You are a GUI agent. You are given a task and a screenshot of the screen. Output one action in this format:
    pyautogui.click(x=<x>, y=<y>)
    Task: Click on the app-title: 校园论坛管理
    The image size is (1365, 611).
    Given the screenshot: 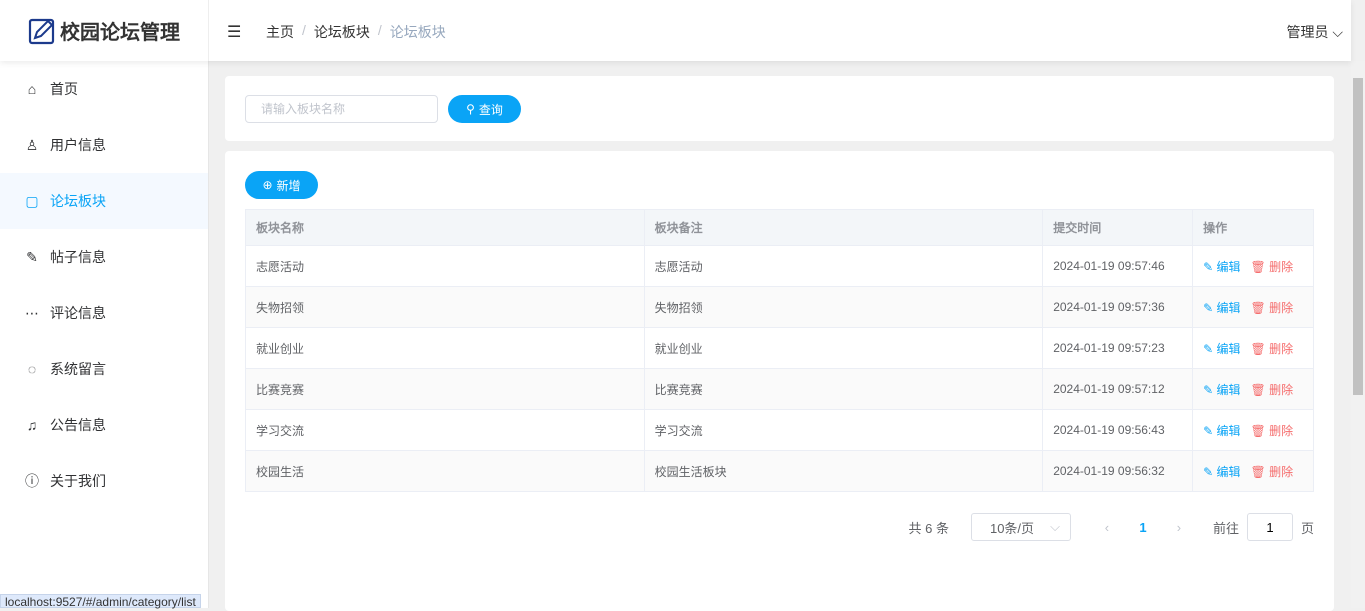 What is the action you would take?
    pyautogui.click(x=120, y=33)
    